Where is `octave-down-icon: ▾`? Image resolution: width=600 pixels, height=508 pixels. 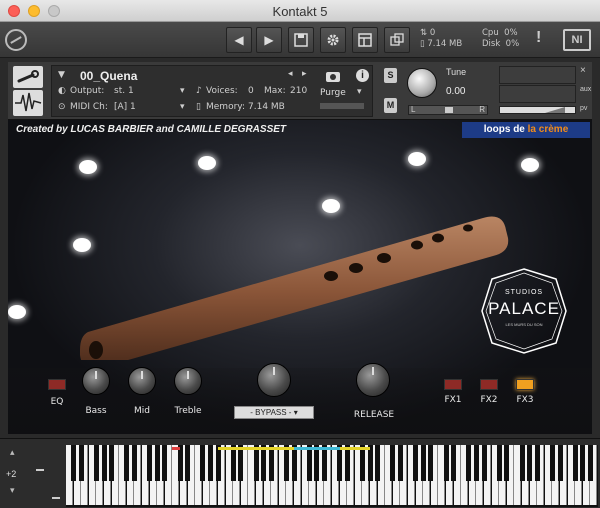
octave-down-icon: ▾ is located at coordinates (12, 490).